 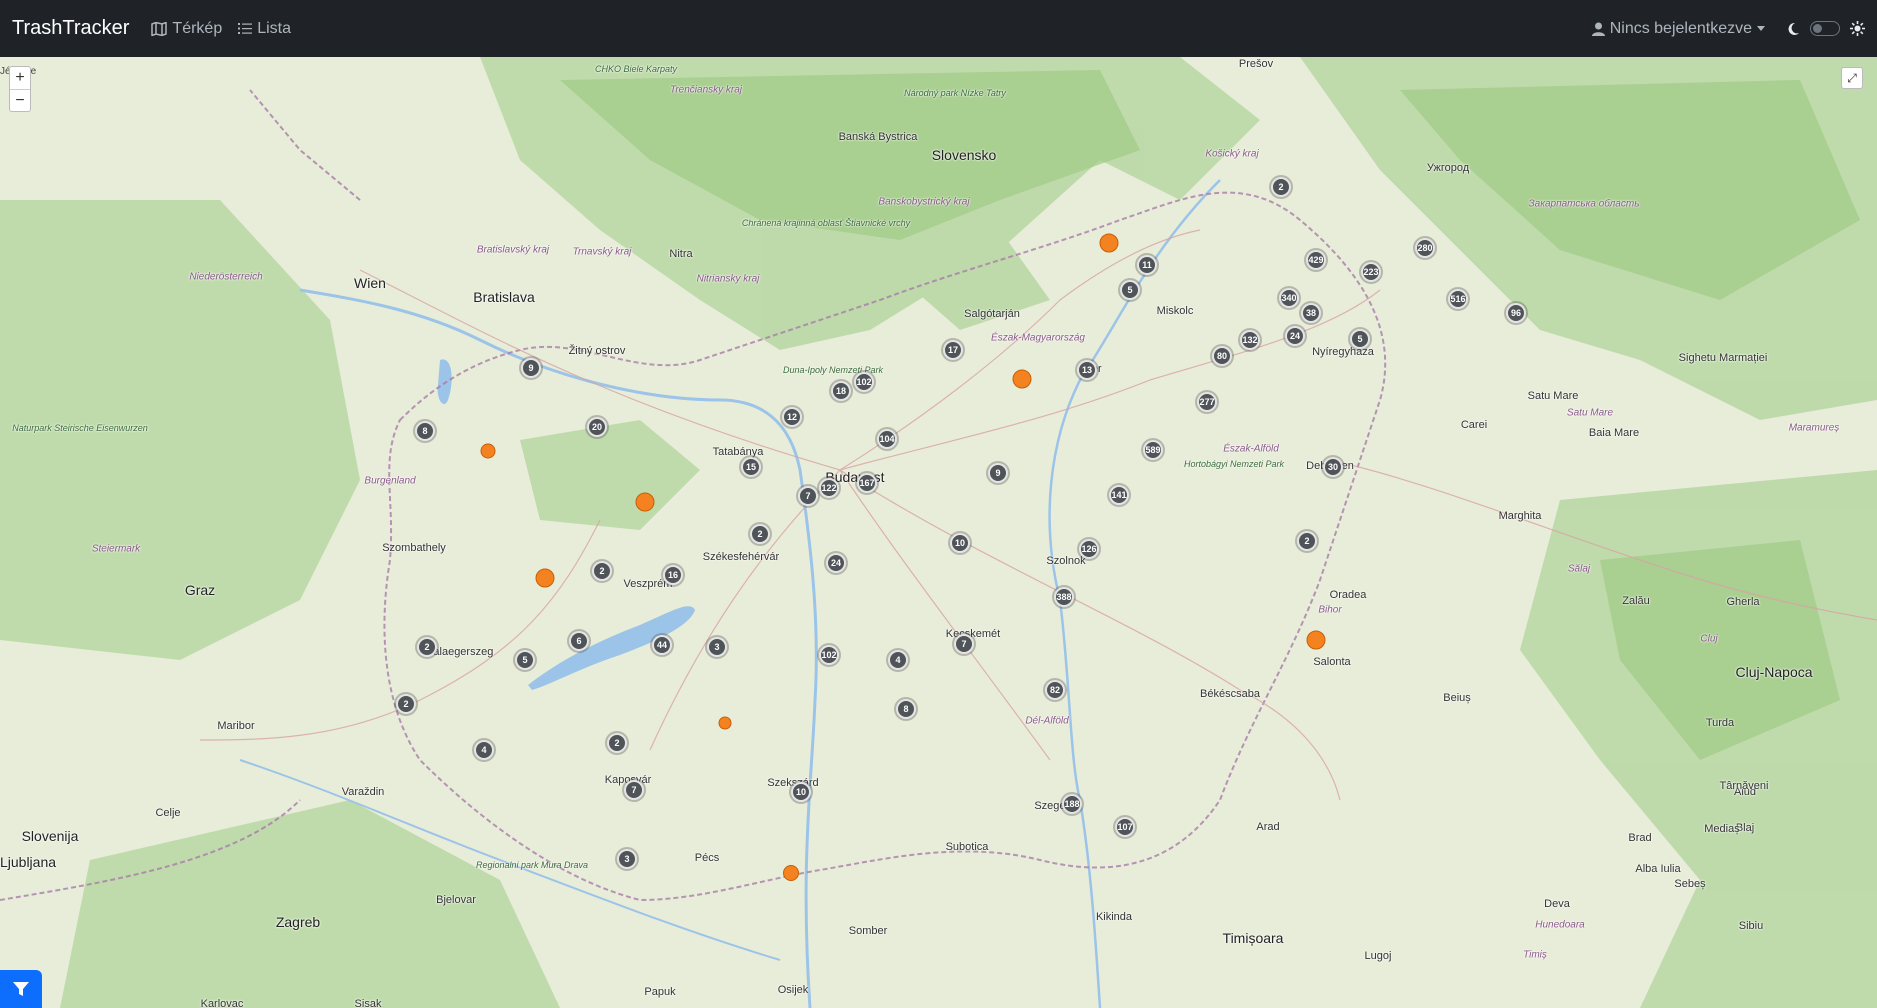 What do you see at coordinates (20, 78) in the screenshot?
I see `zoom-in-button: +` at bounding box center [20, 78].